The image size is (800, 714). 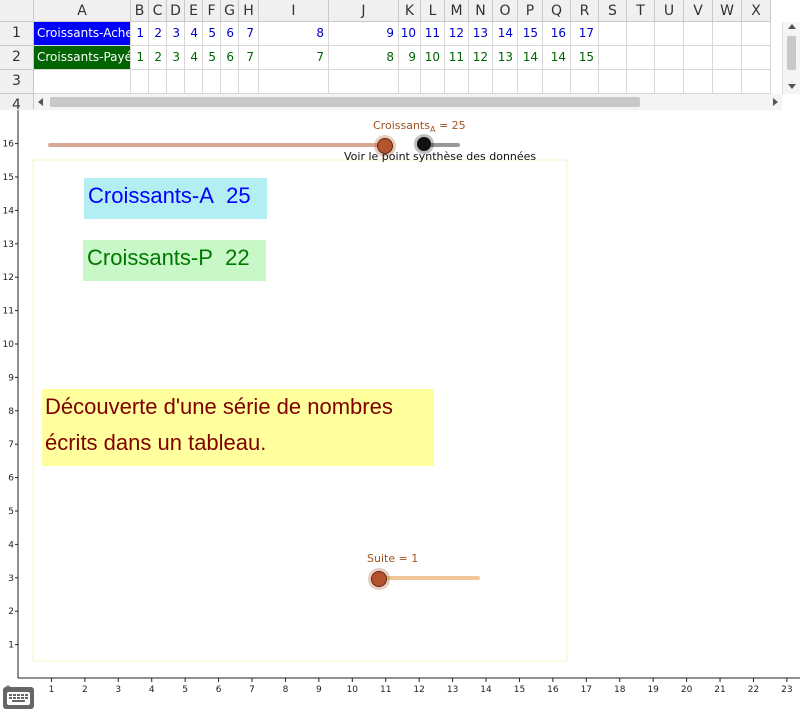 I want to click on vertical-scrollbar, so click(x=791, y=58).